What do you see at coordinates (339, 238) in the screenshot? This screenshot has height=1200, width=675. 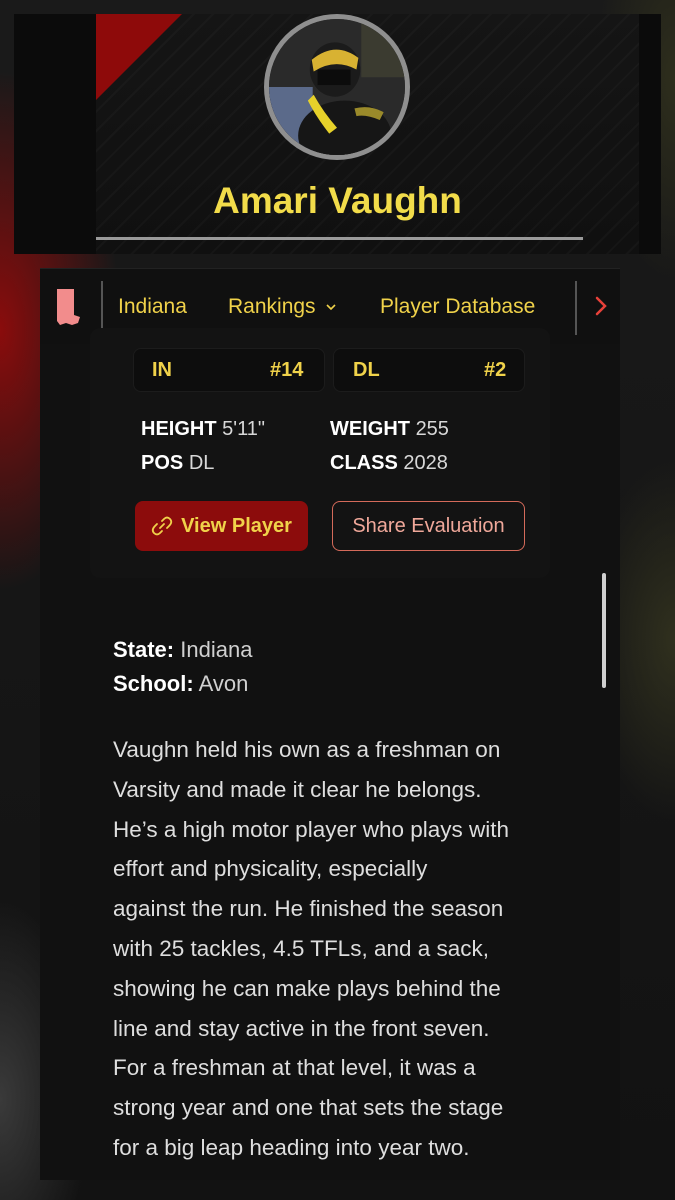 I see `header-divider` at bounding box center [339, 238].